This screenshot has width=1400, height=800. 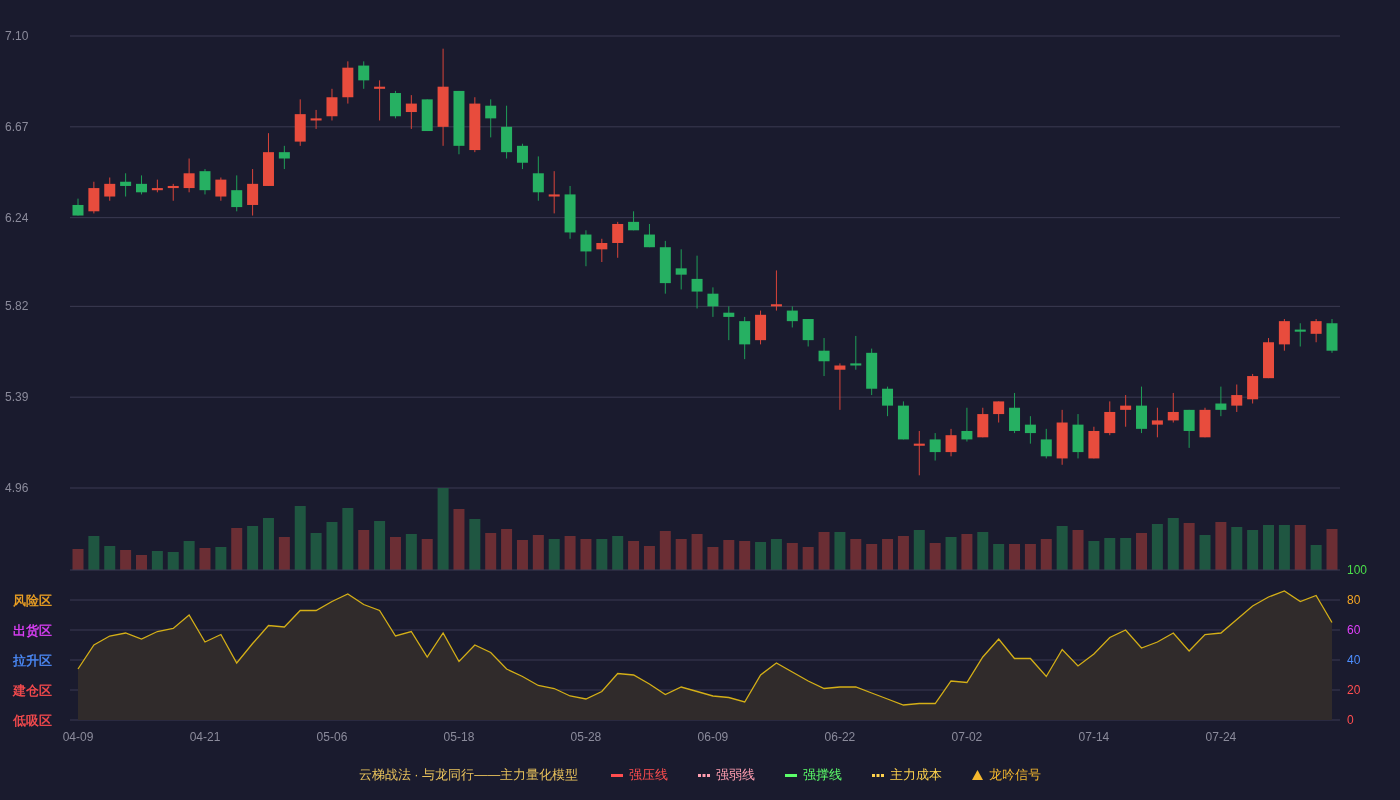 What do you see at coordinates (459, 737) in the screenshot?
I see `date-axis-label: 05-18` at bounding box center [459, 737].